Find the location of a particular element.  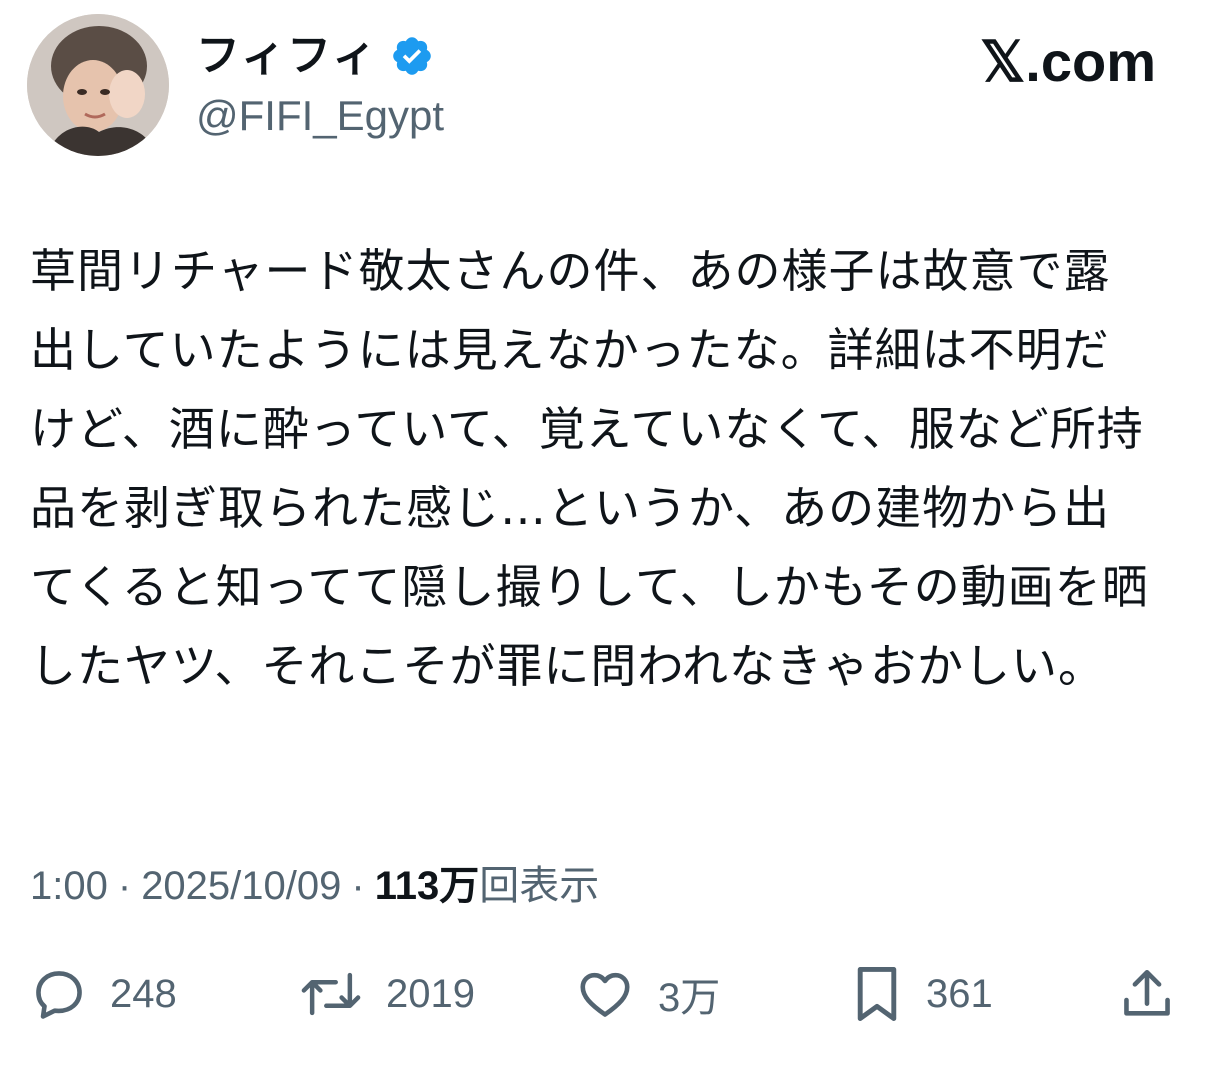

reply-button: 248 is located at coordinates (103, 994).